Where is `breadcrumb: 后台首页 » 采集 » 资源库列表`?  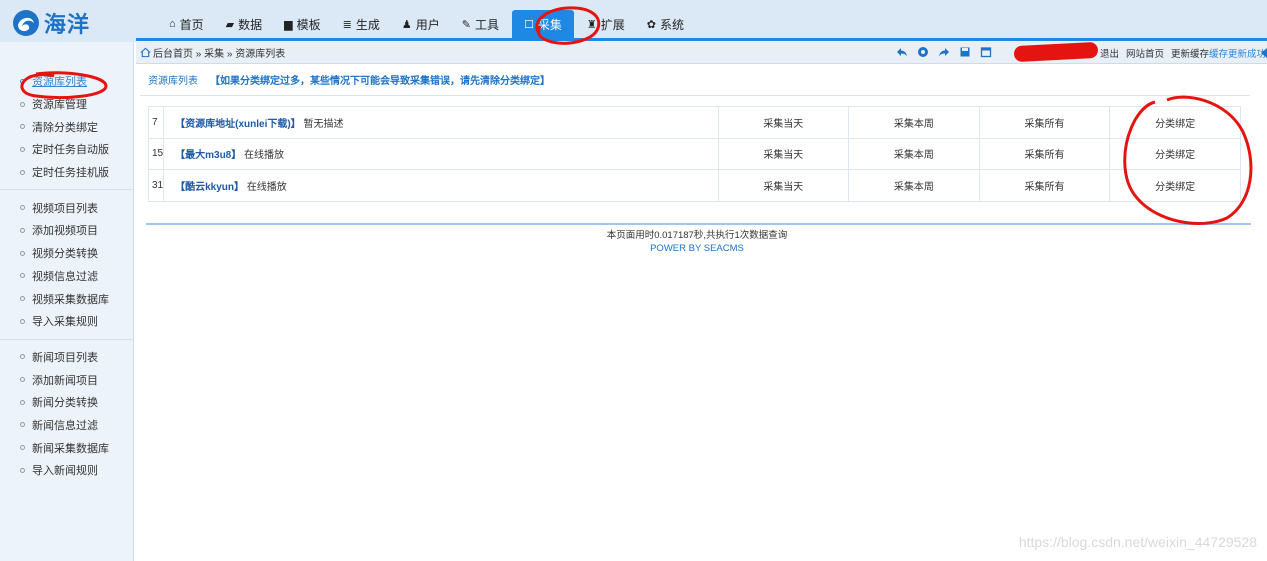 breadcrumb: 后台首页 » 采集 » 资源库列表 is located at coordinates (210, 52).